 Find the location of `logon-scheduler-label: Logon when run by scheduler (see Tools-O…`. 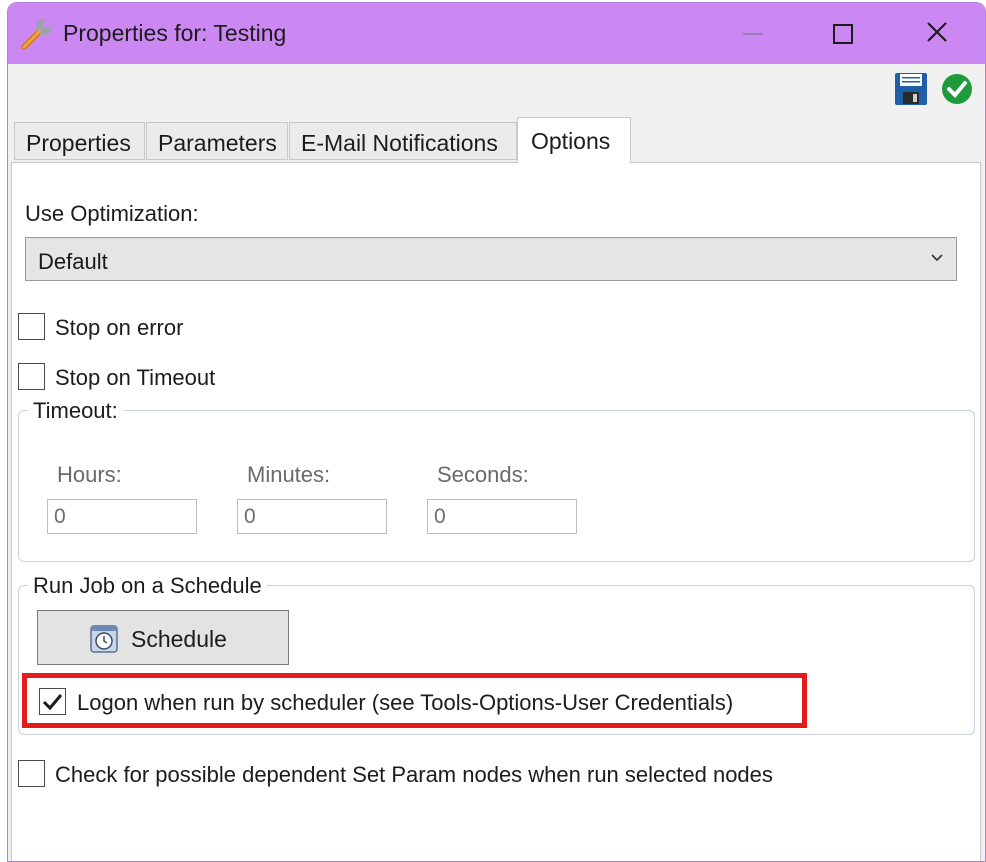

logon-scheduler-label: Logon when run by scheduler (see Tools-O… is located at coordinates (405, 702).